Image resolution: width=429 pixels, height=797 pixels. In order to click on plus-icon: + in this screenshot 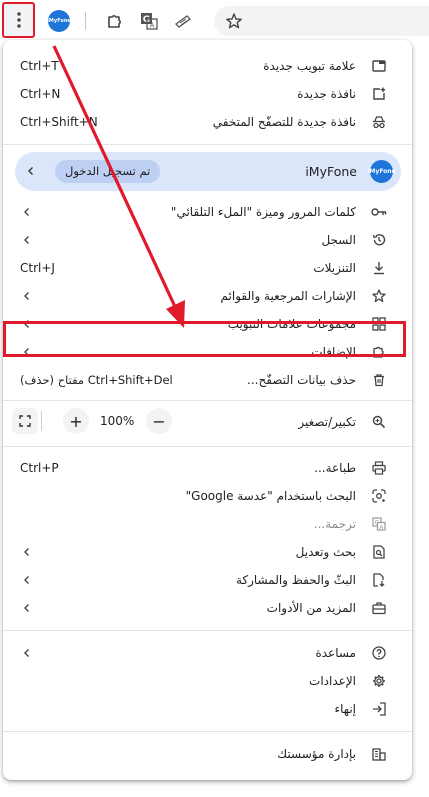, I will do `click(76, 421)`.